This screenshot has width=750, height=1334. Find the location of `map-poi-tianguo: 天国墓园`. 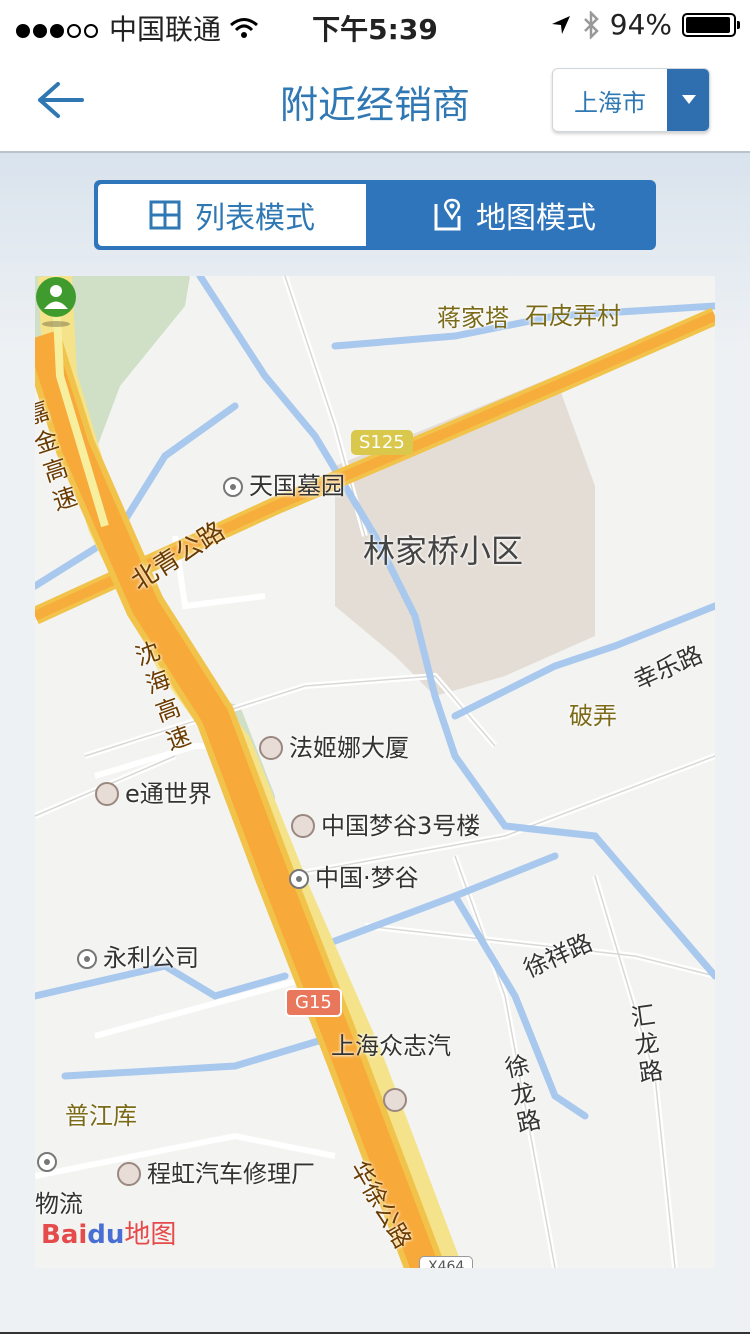

map-poi-tianguo: 天国墓园 is located at coordinates (284, 483).